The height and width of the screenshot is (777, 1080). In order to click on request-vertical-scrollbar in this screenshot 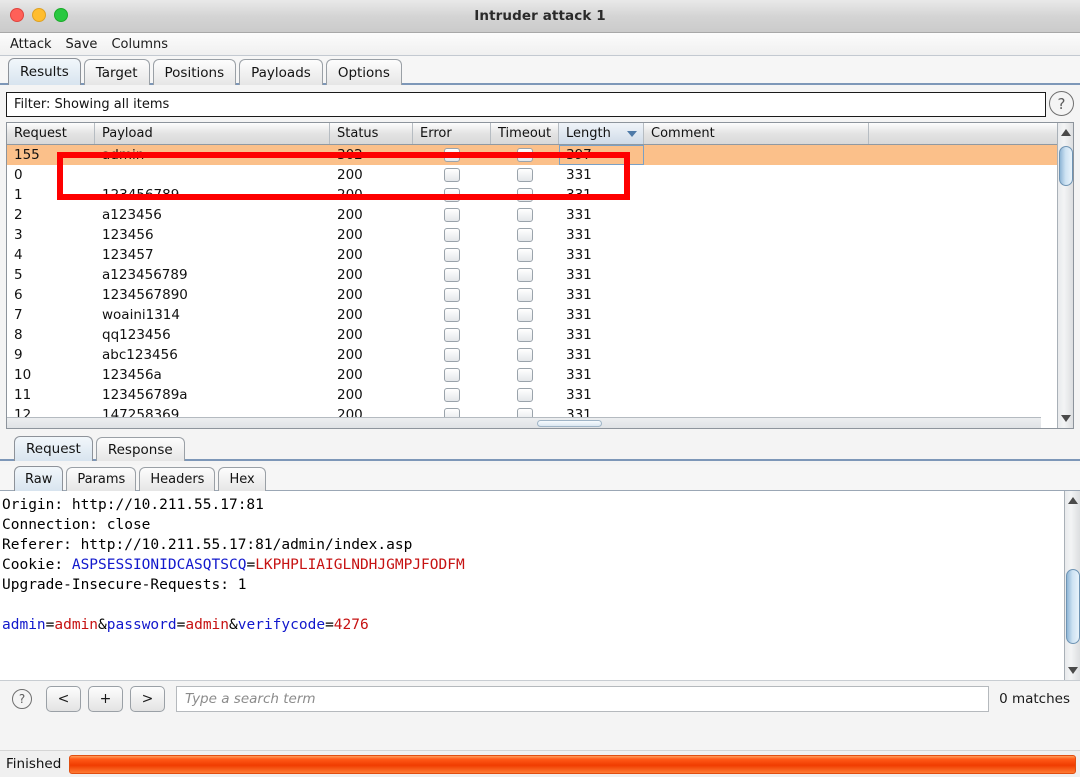, I will do `click(1072, 585)`.